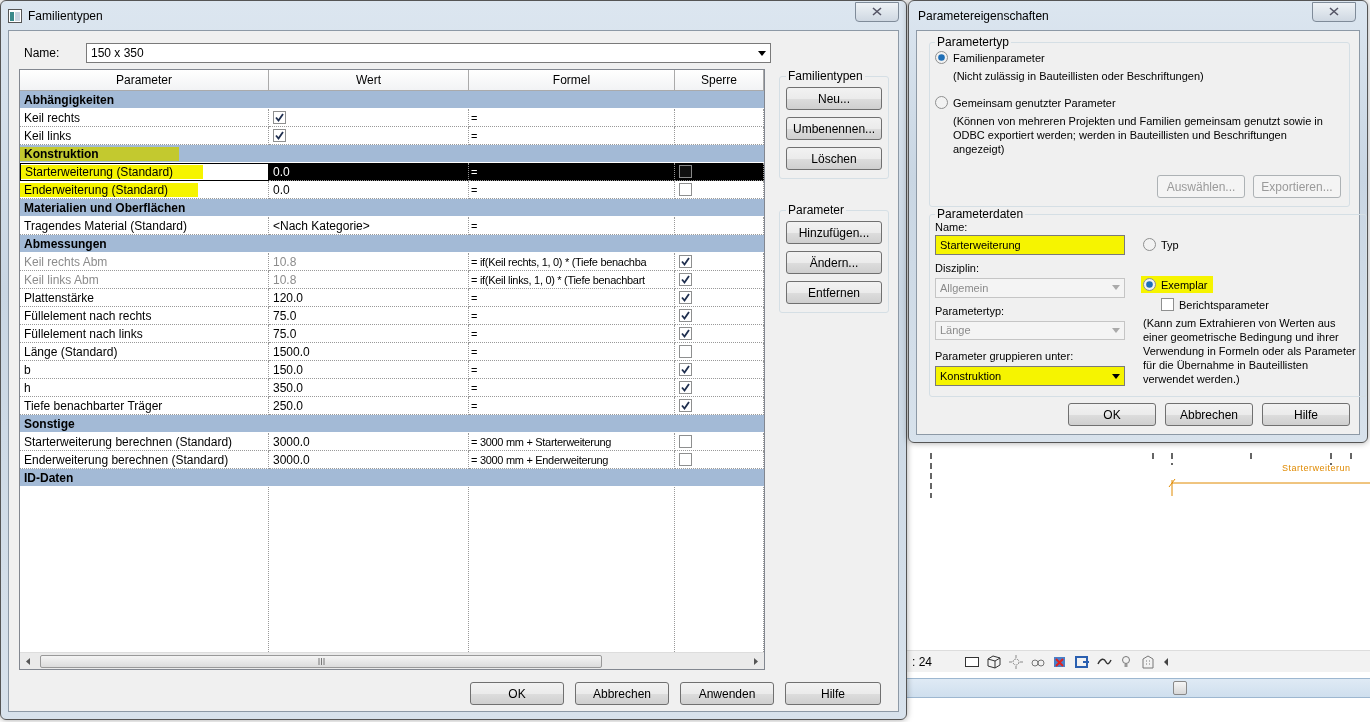  I want to click on name-dropdown: 150 x 350, so click(428, 53).